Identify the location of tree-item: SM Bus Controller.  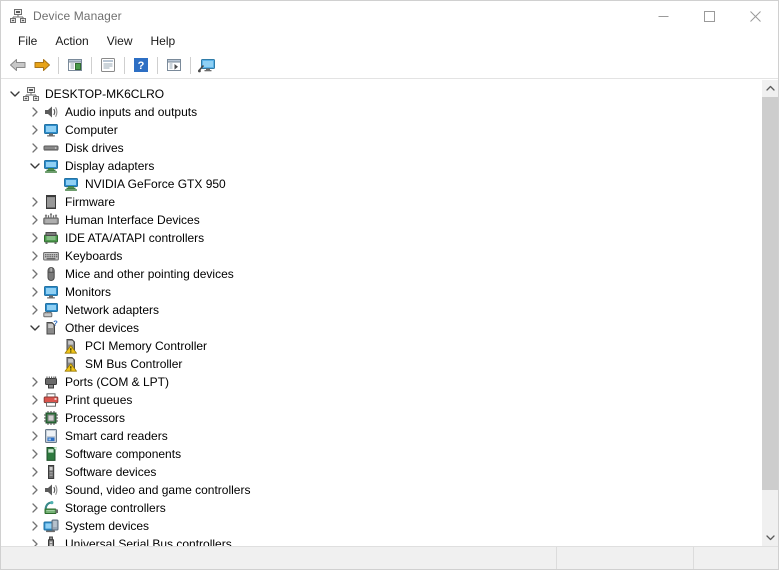
(381, 364).